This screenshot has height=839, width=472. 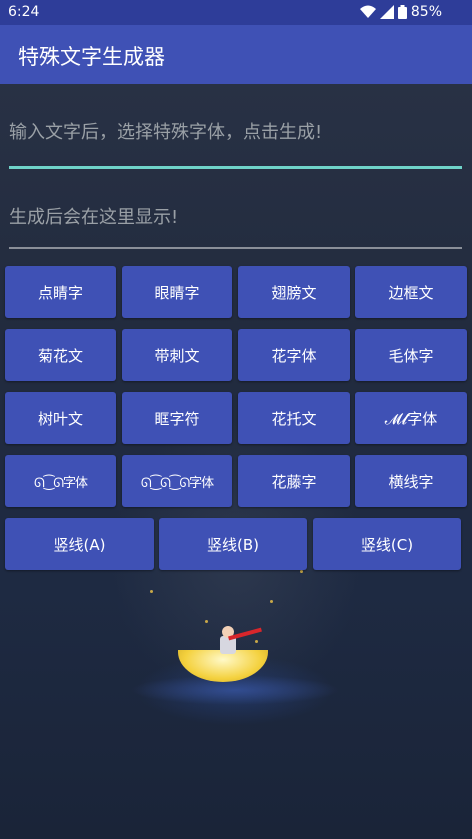 I want to click on battery-icon, so click(x=402, y=12).